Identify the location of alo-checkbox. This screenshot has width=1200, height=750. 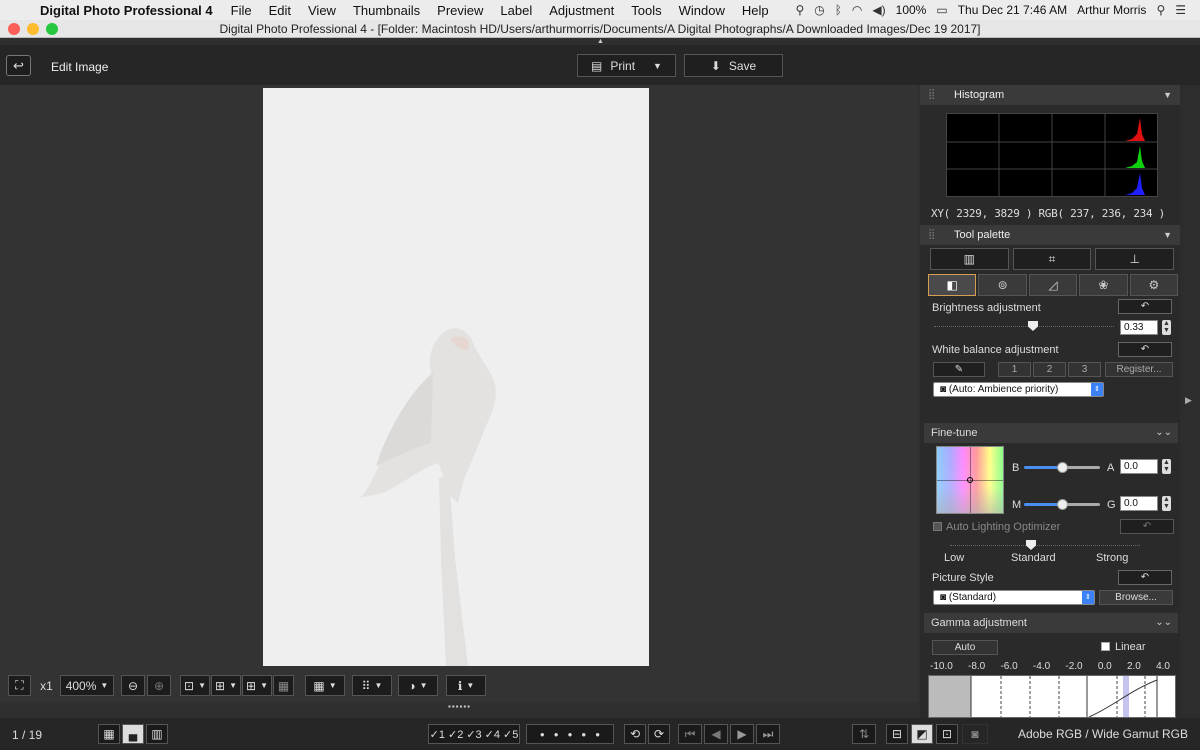
(937, 526).